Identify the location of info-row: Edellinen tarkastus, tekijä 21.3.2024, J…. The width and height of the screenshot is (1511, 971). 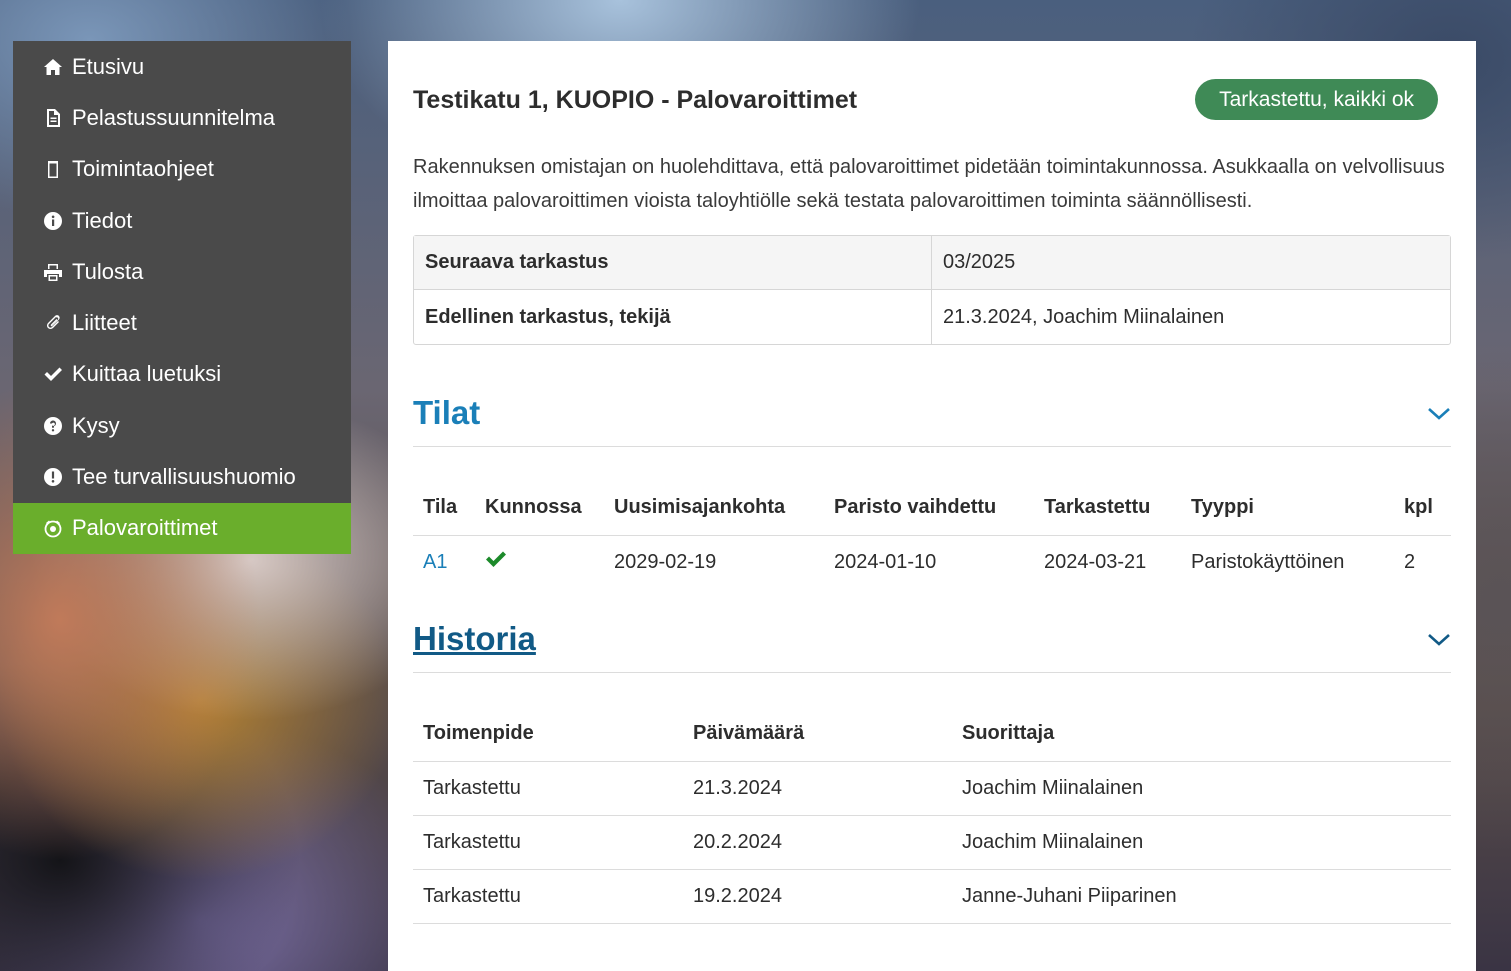
(932, 317).